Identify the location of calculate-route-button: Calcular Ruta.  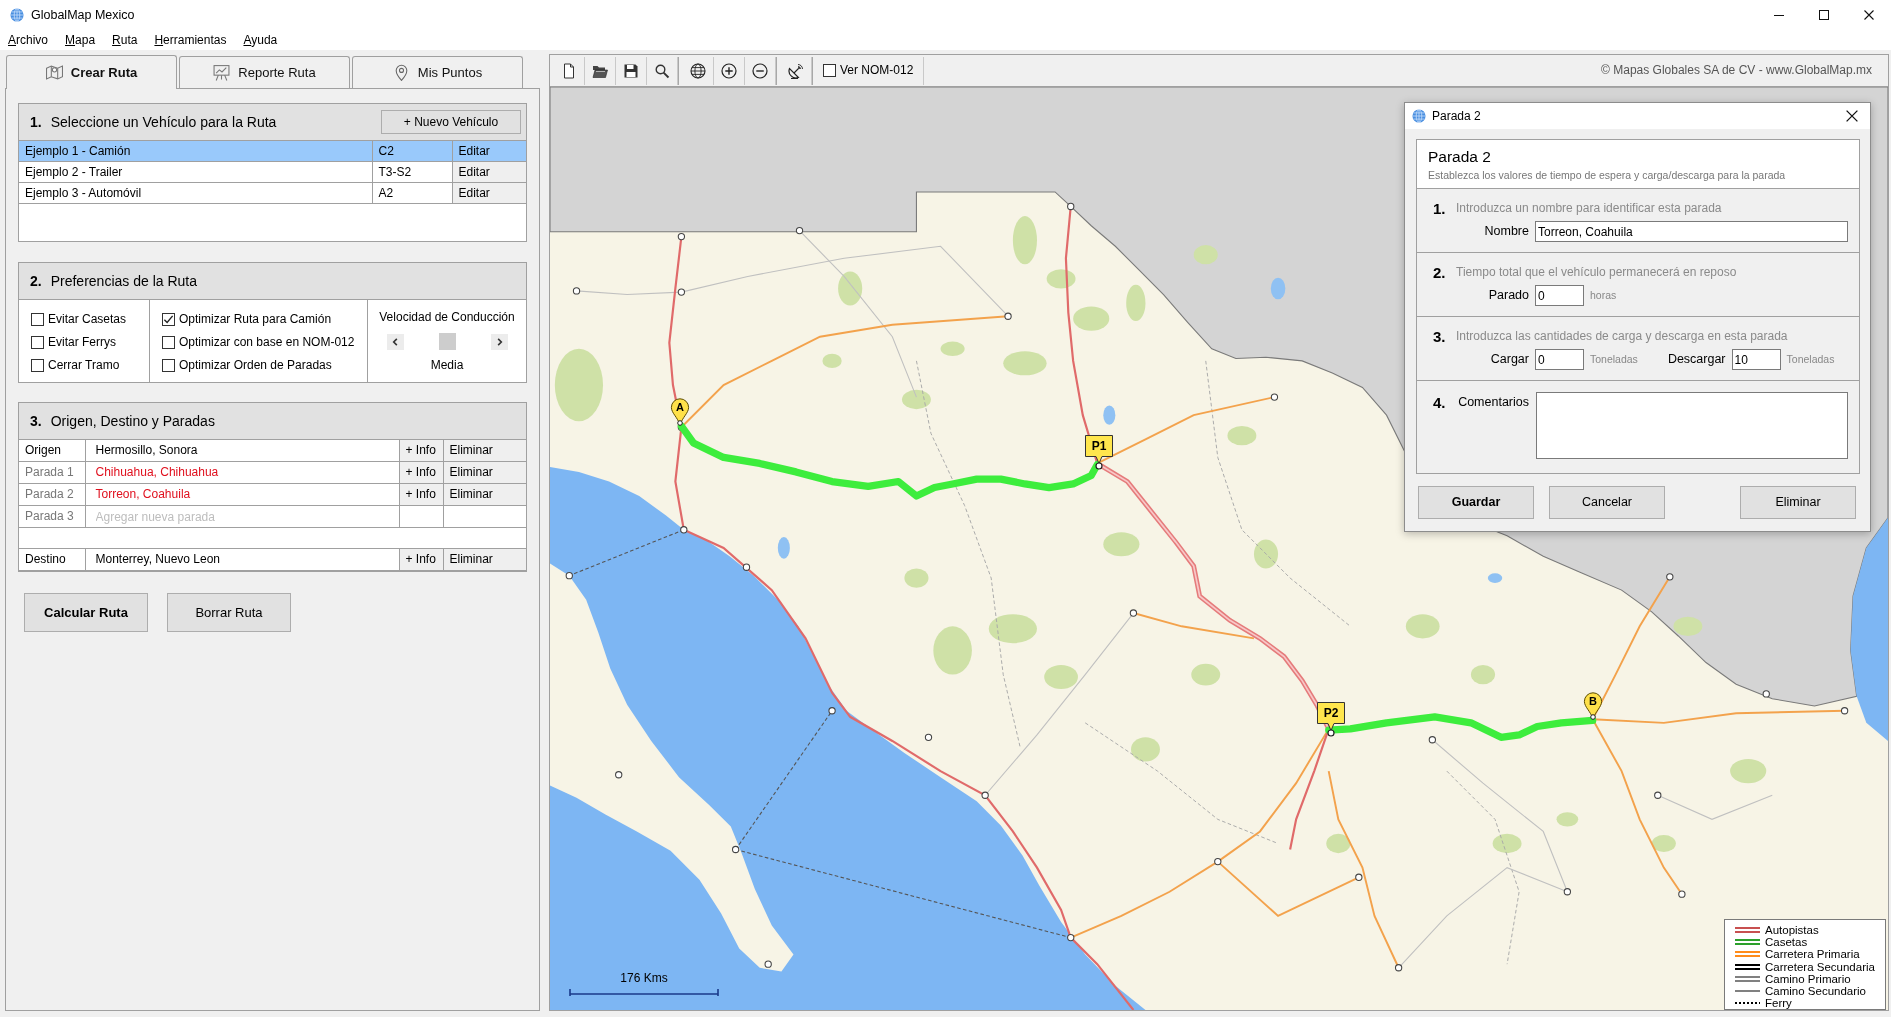
(86, 612).